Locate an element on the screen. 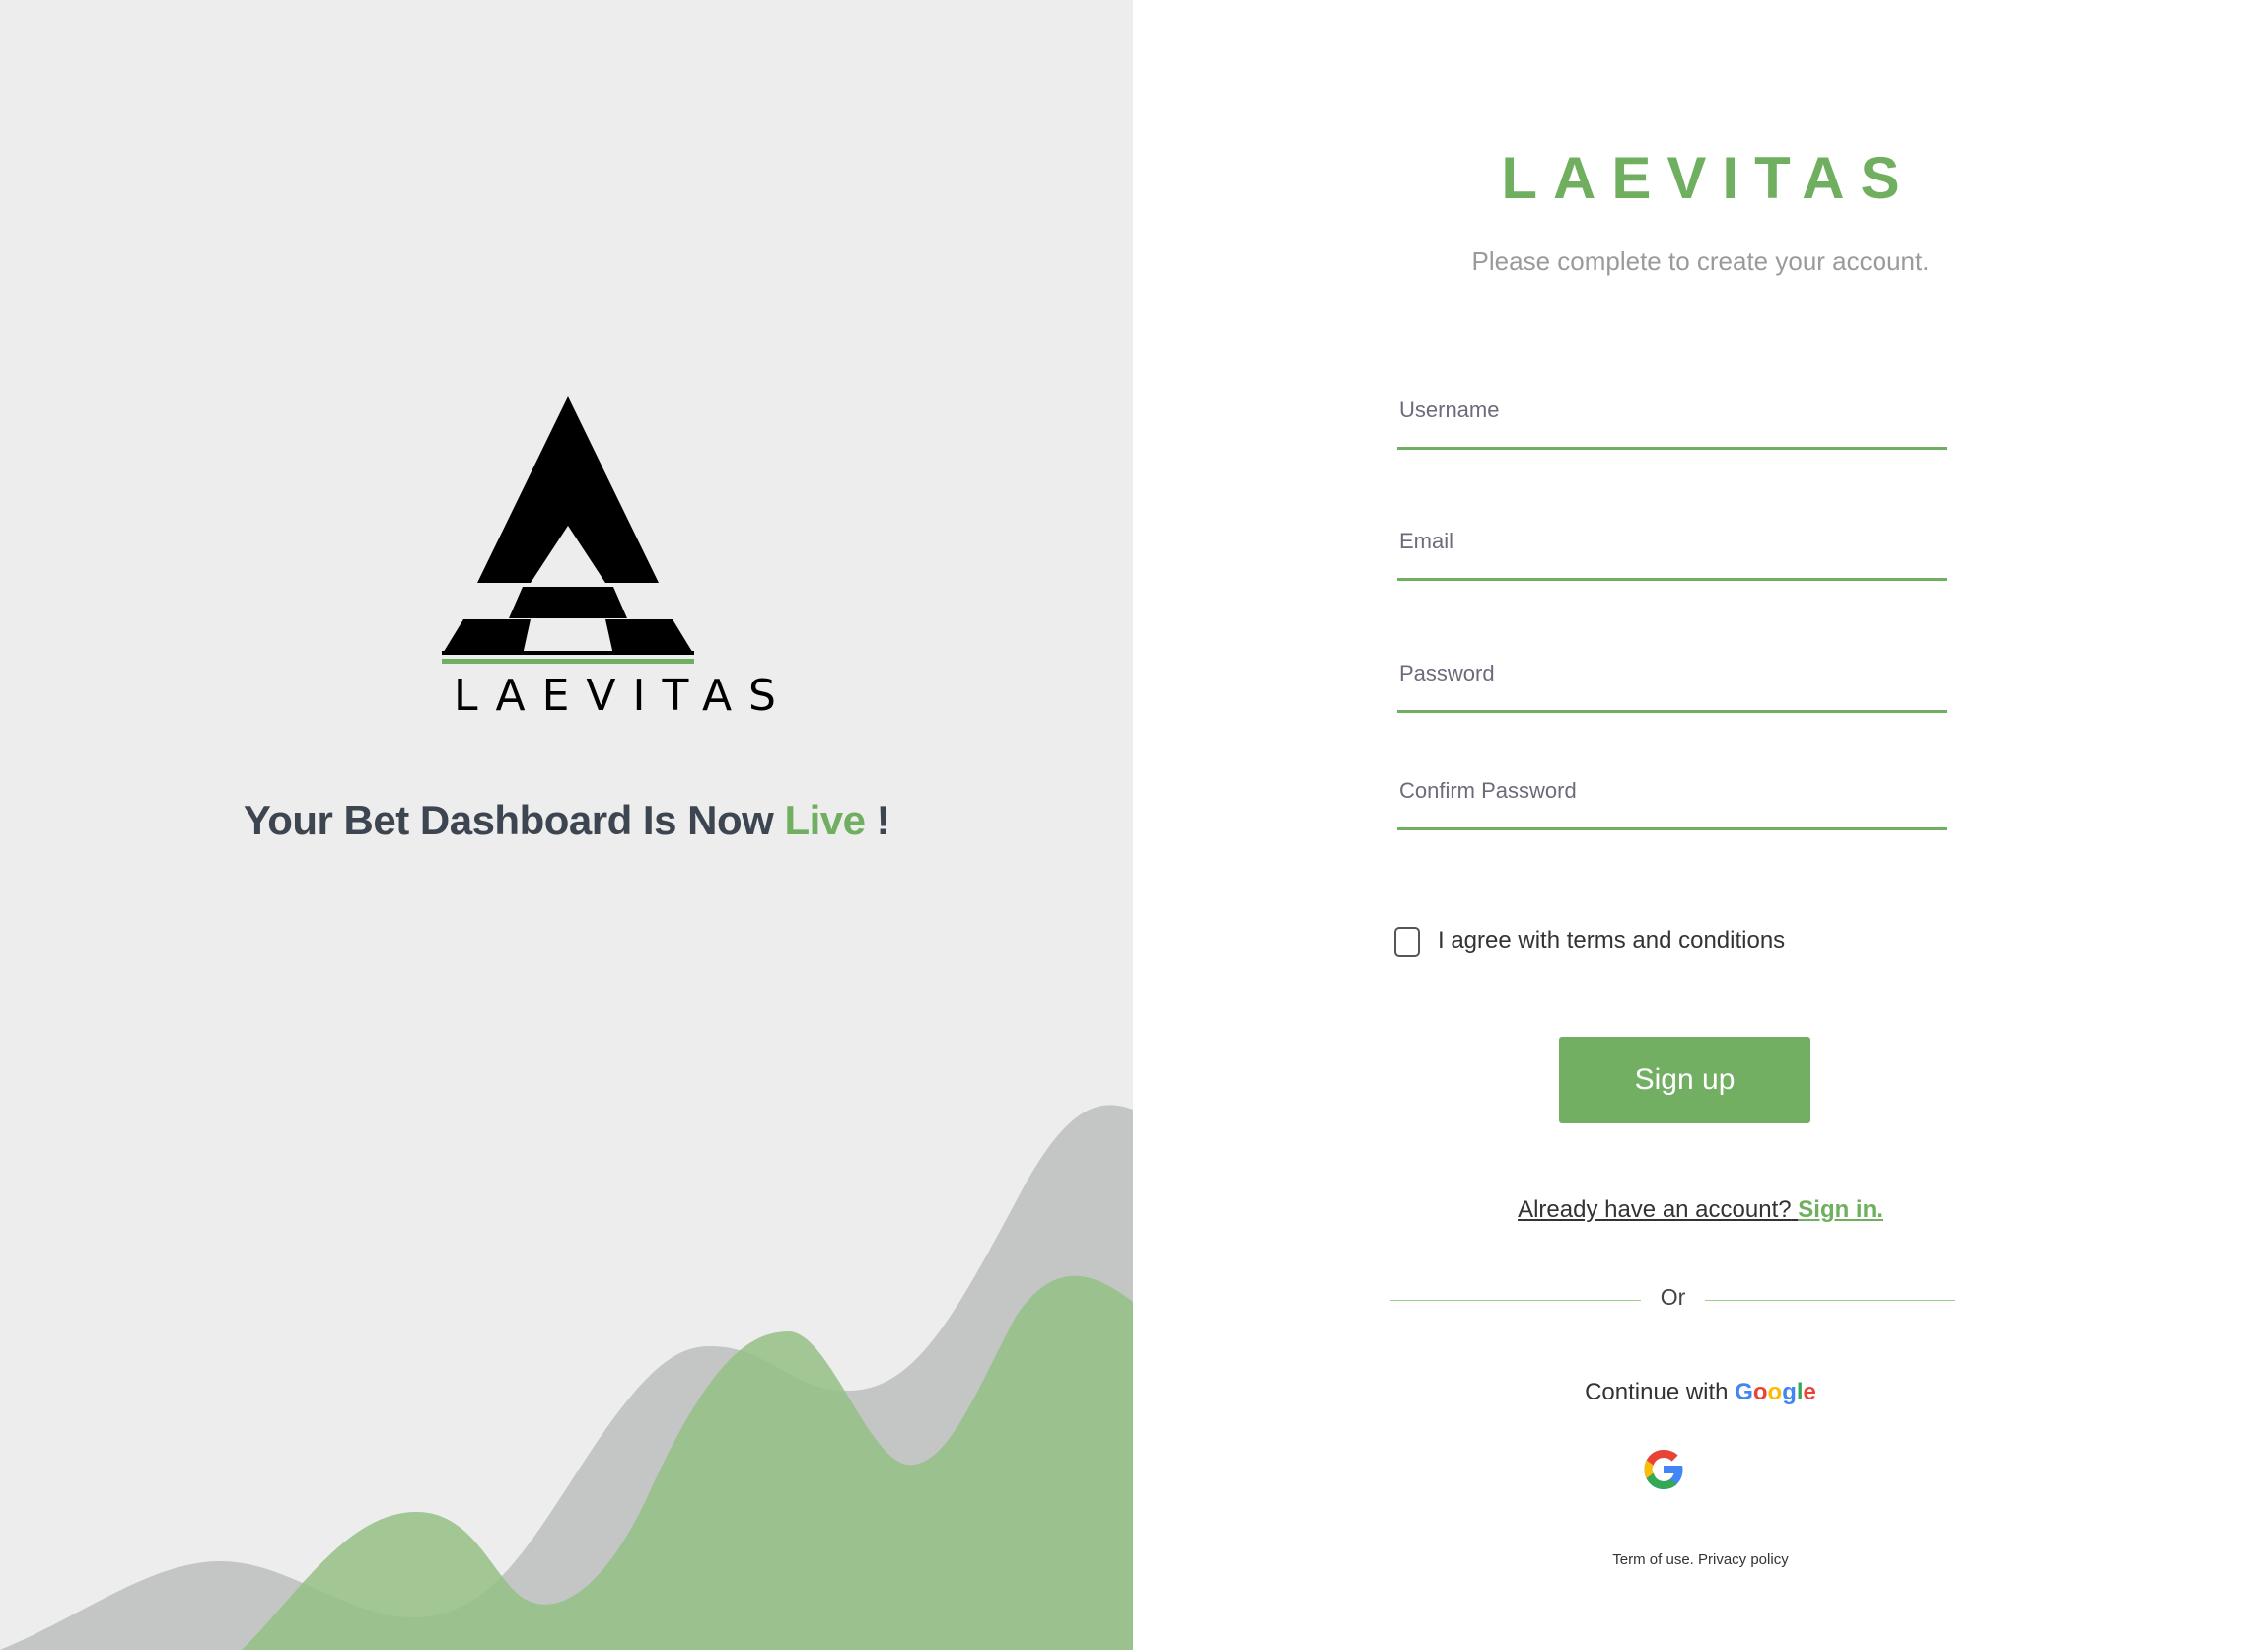 The image size is (2268, 1650). form-subtitle: Please complete to create your account. is located at coordinates (1700, 261).